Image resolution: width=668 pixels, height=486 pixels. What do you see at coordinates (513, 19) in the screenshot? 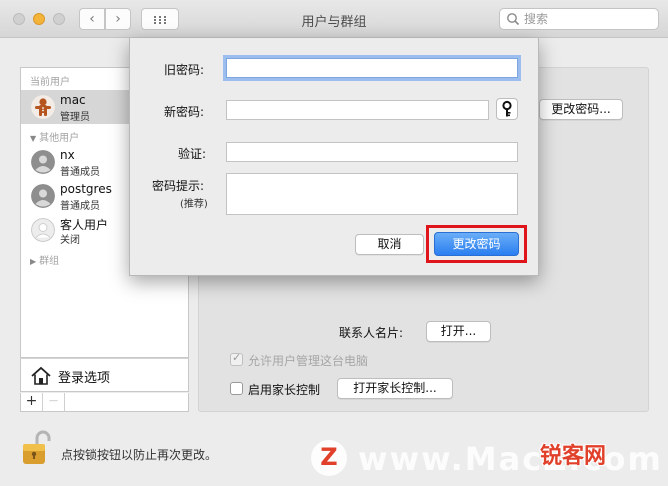
I see `search-icon` at bounding box center [513, 19].